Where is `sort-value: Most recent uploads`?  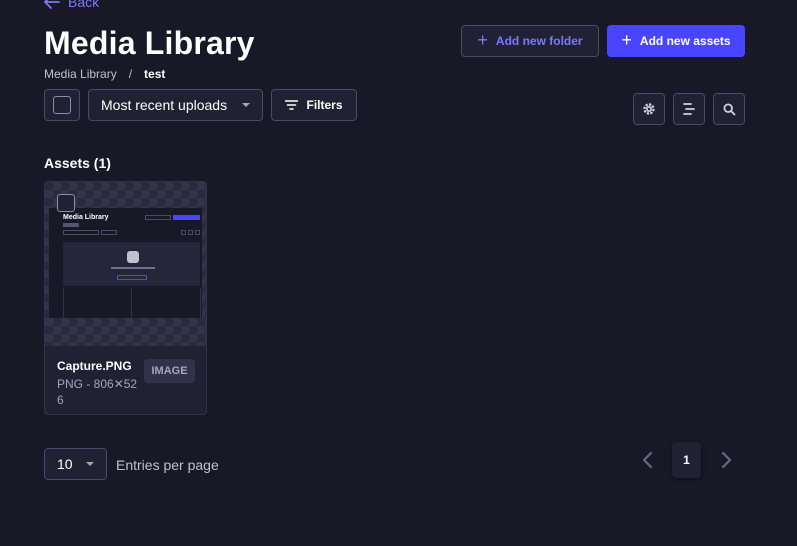 sort-value: Most recent uploads is located at coordinates (164, 105).